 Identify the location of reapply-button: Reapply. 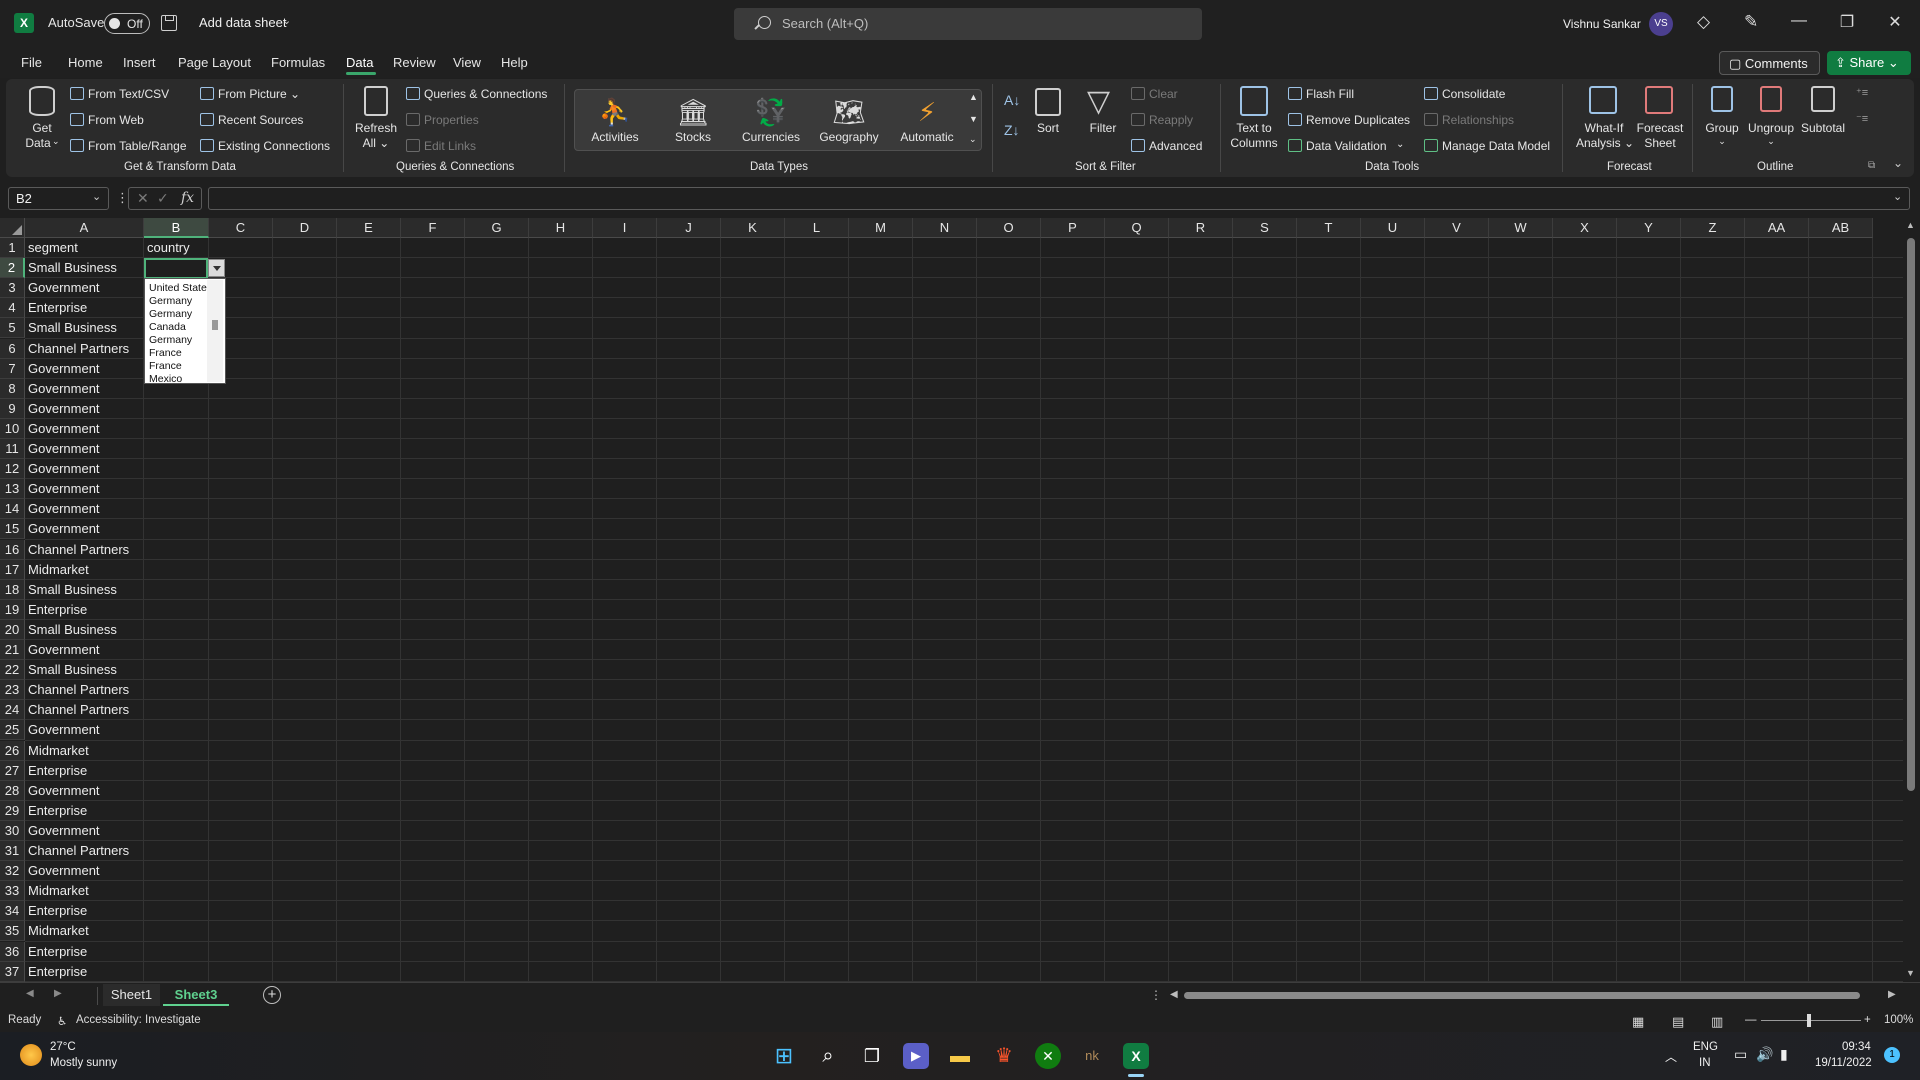
(1171, 120).